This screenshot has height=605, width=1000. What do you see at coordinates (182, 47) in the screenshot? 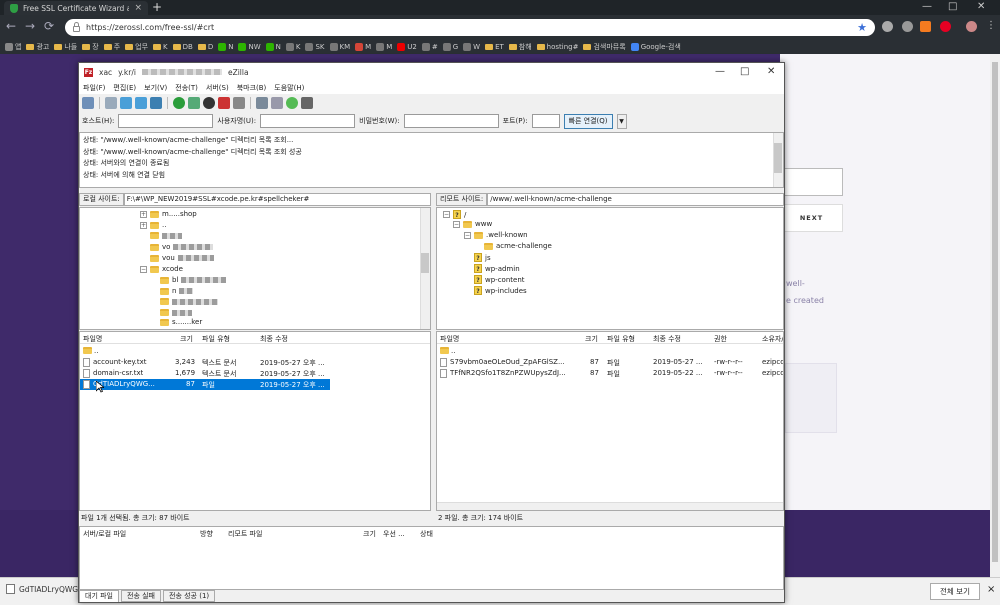
I see `bookmark-item: DB` at bounding box center [182, 47].